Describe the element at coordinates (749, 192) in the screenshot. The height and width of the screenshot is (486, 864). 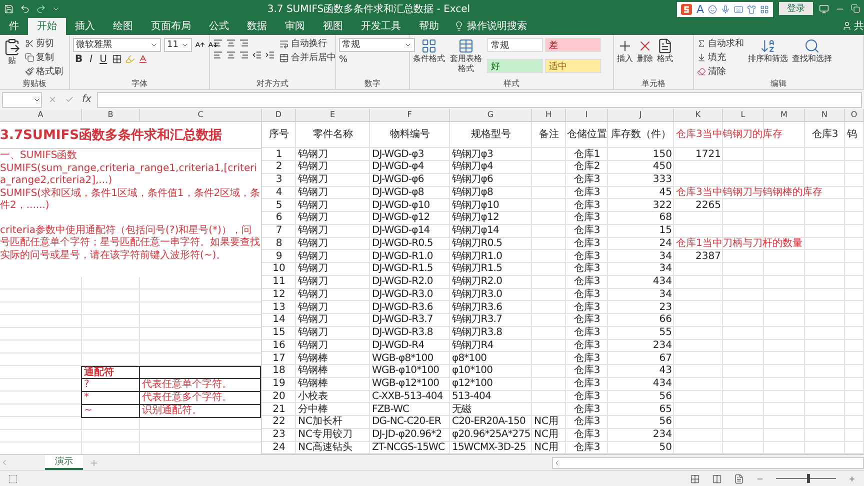
I see `result-label: 仓库3当中钨钢刀与钨钢棒的库存` at that location.